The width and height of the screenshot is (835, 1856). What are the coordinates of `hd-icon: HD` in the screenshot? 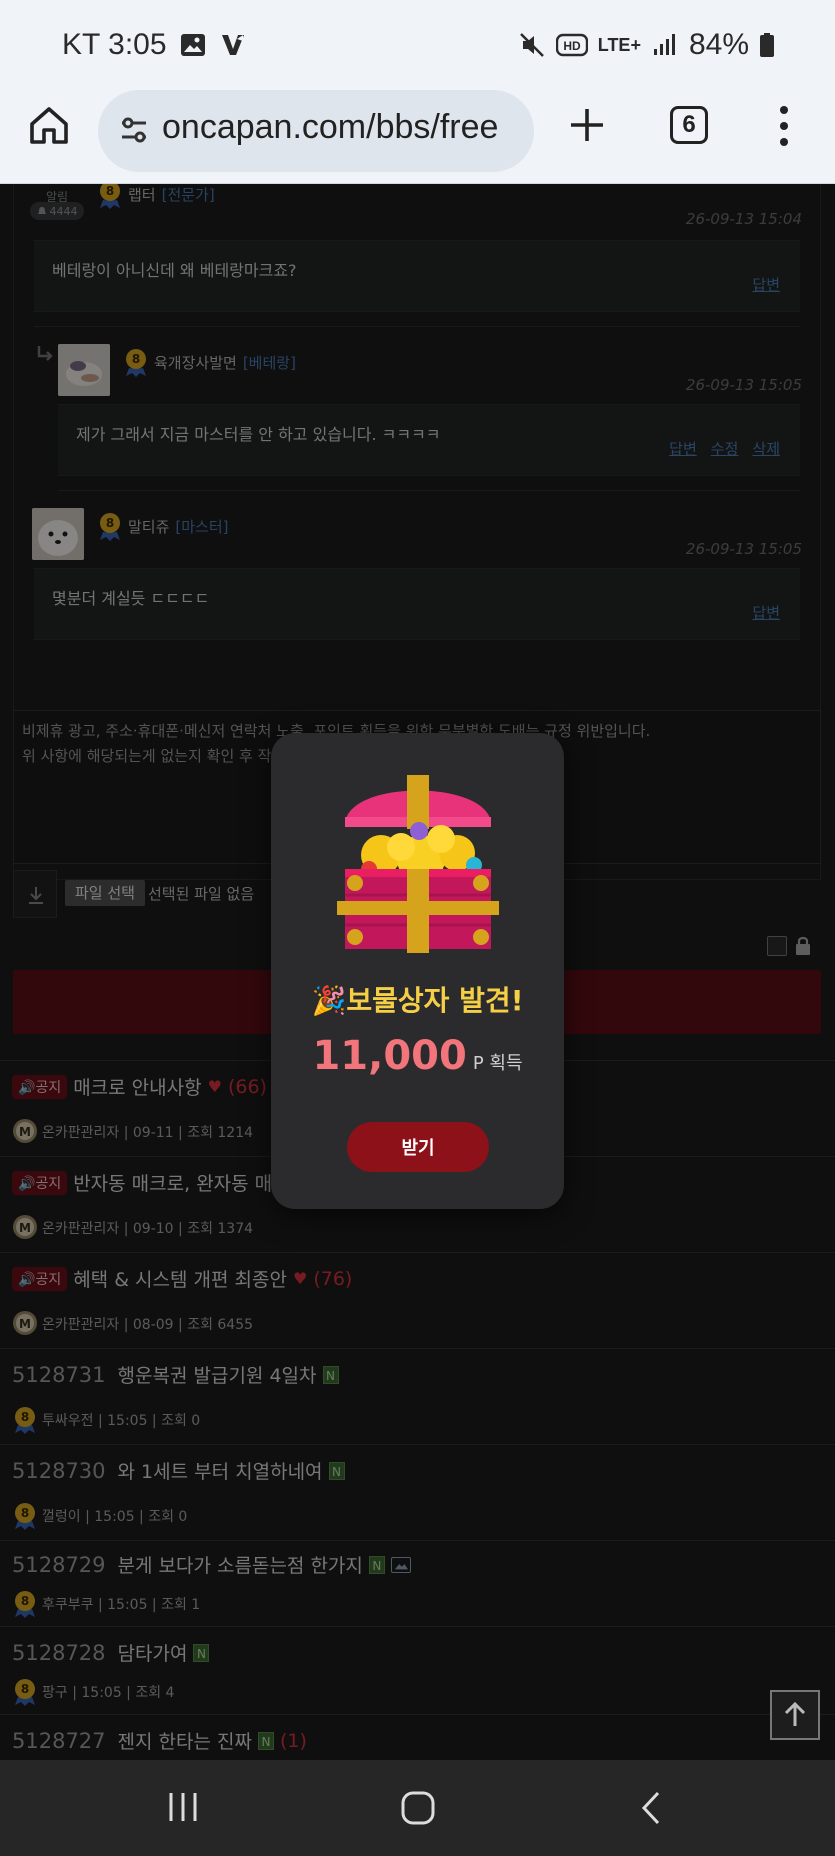 It's located at (571, 45).